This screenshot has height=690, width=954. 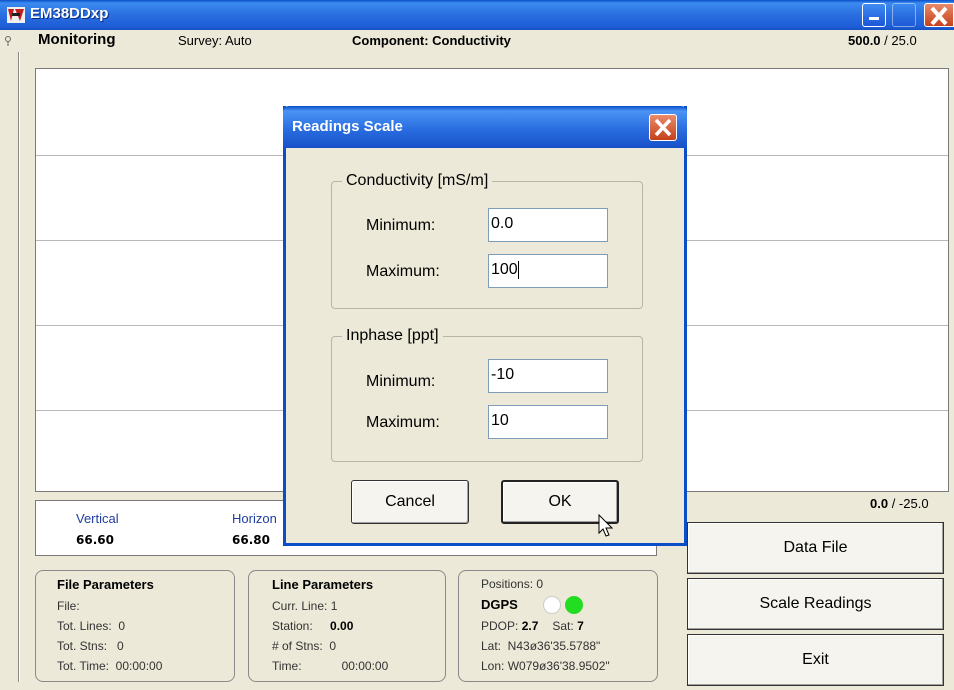 I want to click on window-title: EM38DDxp, so click(x=69, y=13).